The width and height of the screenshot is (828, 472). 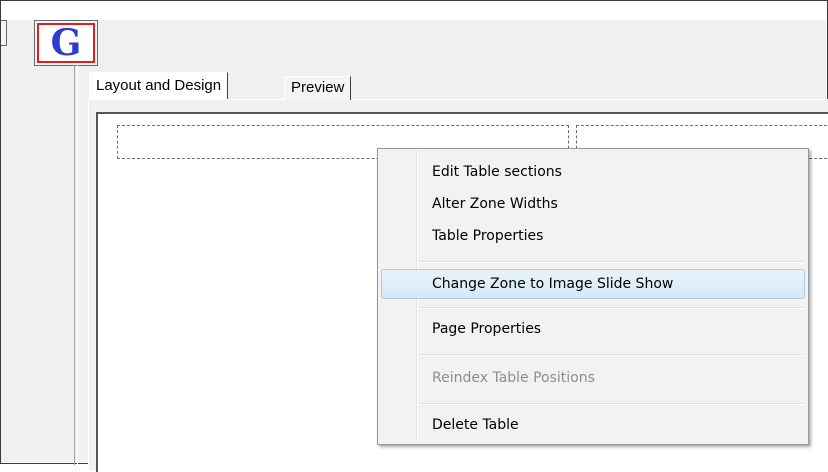 I want to click on tab-label: Layout and Design, so click(x=159, y=85).